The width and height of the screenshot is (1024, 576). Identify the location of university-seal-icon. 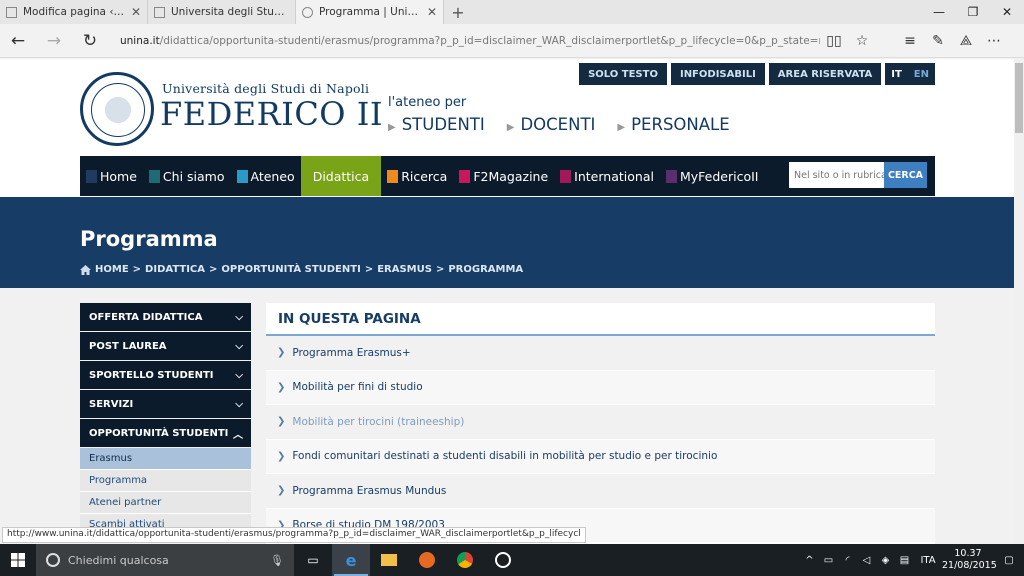
(117, 109).